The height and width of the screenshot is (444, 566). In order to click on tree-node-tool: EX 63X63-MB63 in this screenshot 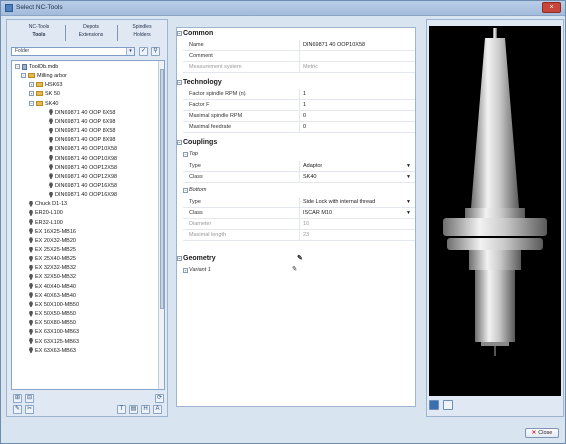, I will do `click(52, 351)`.